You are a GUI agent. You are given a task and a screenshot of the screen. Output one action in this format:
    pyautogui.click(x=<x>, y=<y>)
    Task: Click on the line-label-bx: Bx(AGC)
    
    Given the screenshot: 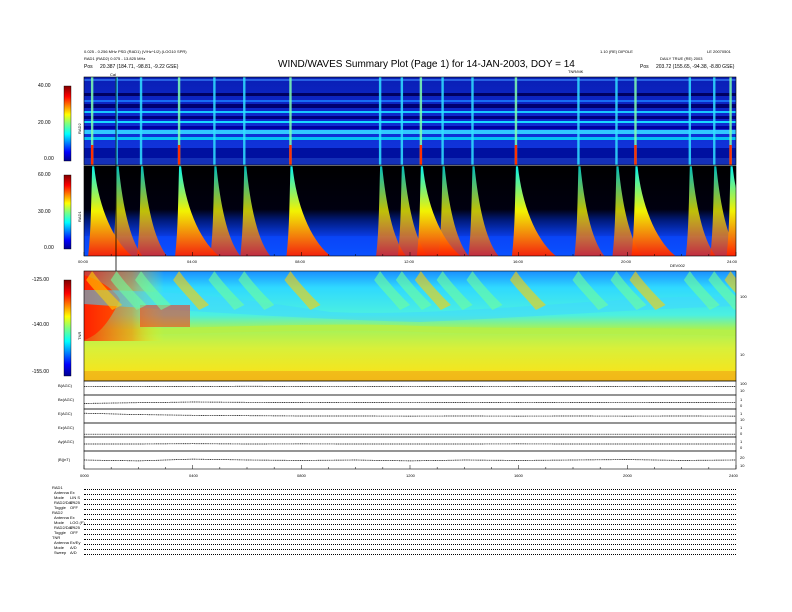 What is the action you would take?
    pyautogui.click(x=66, y=399)
    